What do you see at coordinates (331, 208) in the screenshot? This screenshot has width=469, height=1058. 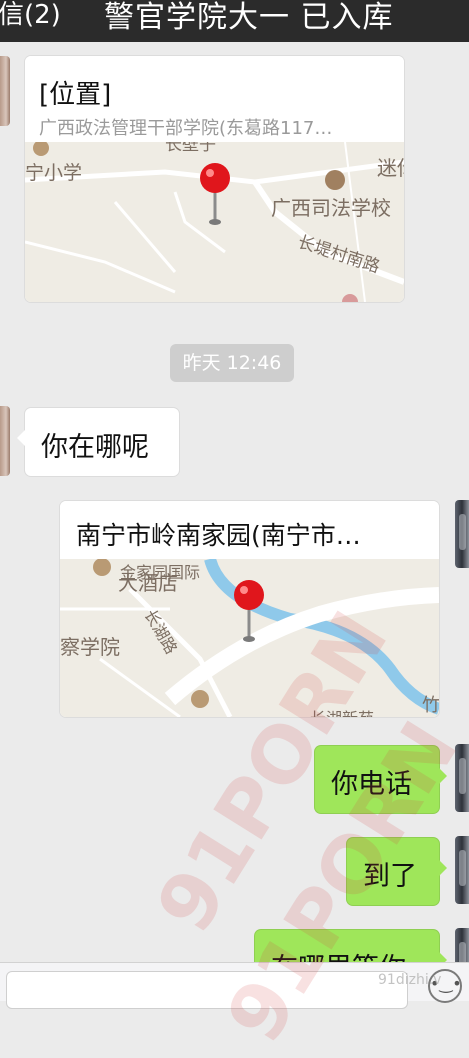 I see `map-label: 广西司法学校` at bounding box center [331, 208].